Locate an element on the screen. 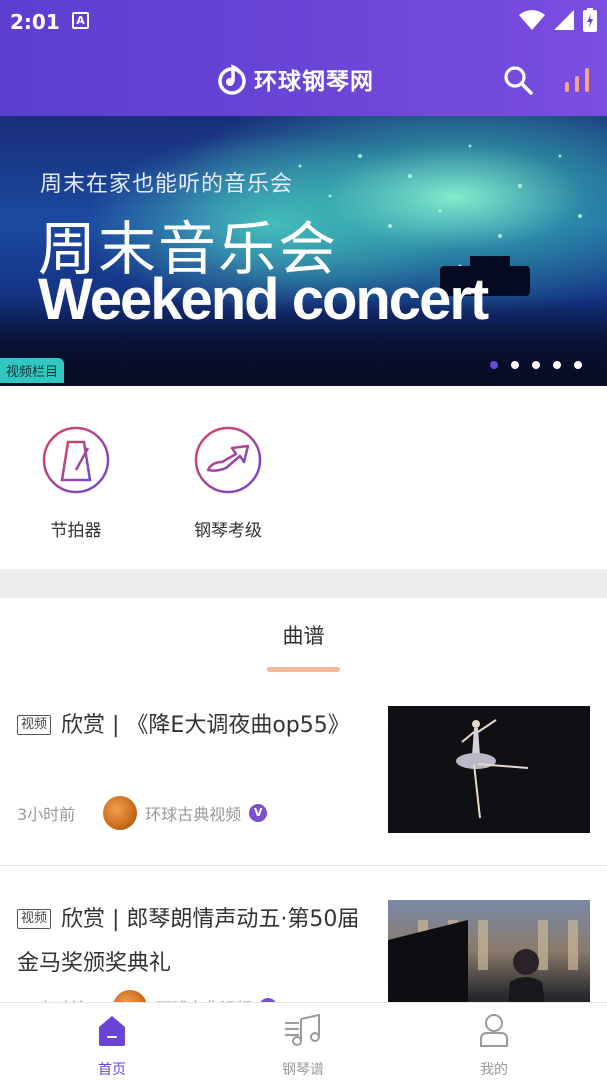 The height and width of the screenshot is (1080, 607). tool-metronome: 节拍器 is located at coordinates (76, 483).